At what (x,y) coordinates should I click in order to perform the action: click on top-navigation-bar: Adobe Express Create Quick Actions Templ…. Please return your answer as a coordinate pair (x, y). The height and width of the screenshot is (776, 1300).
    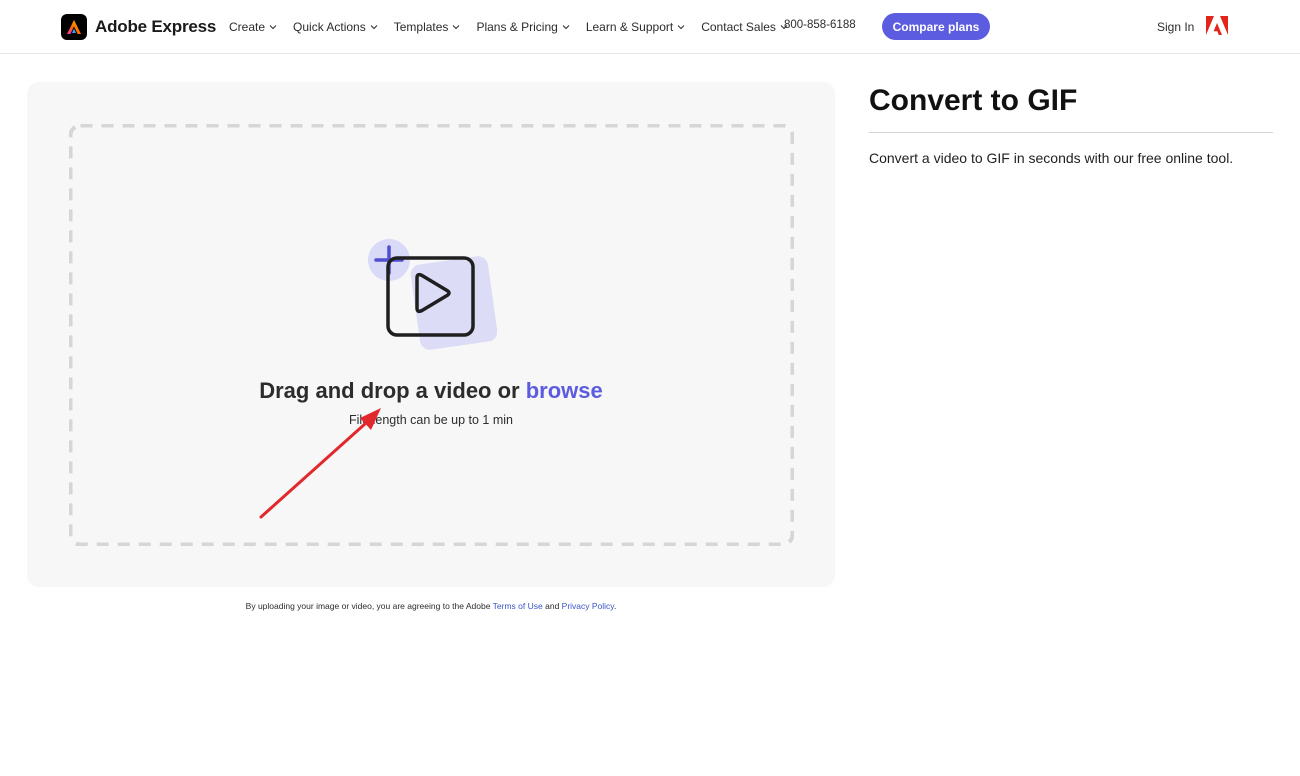
    Looking at the image, I should click on (650, 27).